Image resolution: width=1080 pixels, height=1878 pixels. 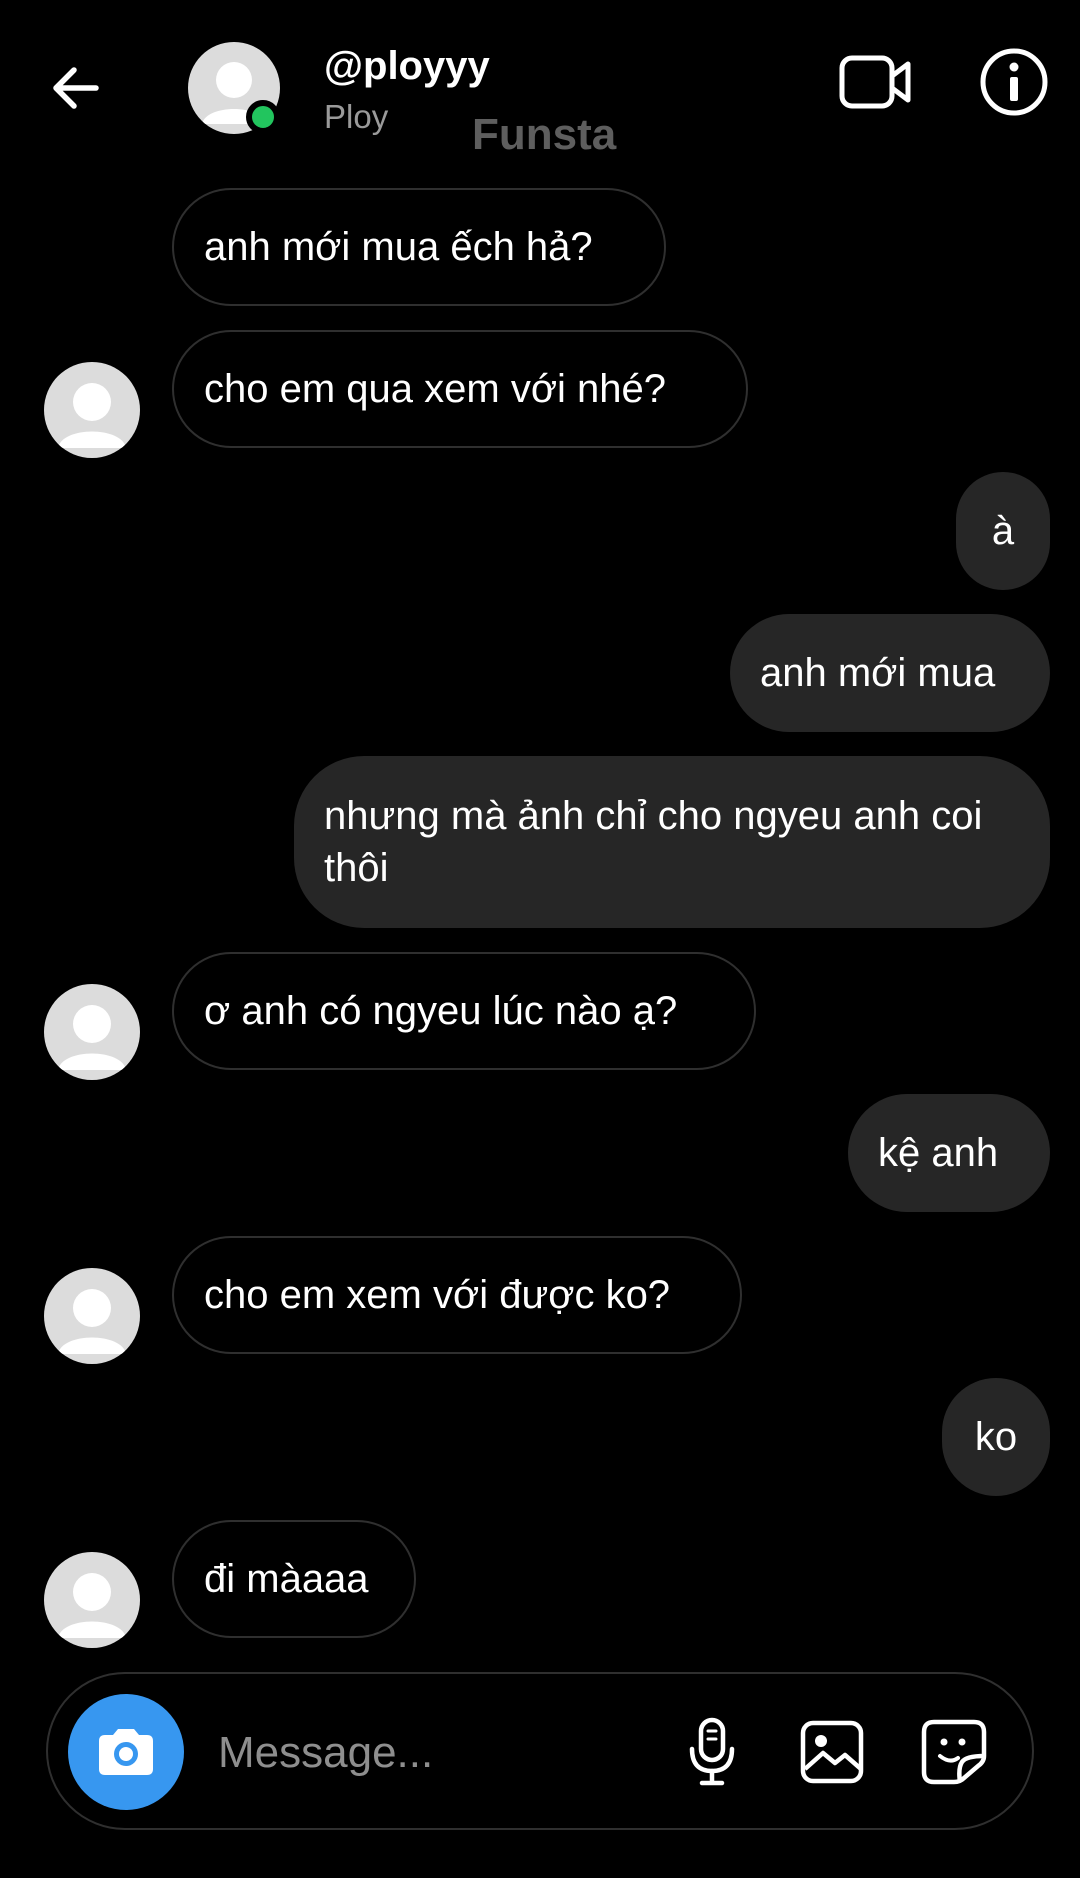 I want to click on voice-message-button, so click(x=712, y=1752).